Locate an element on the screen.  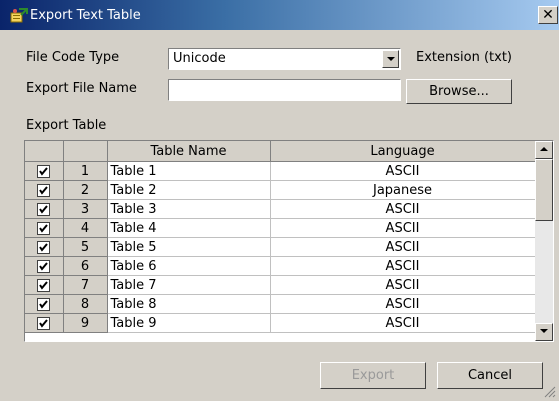
table-header-row: Table Name Language is located at coordinates (280, 151).